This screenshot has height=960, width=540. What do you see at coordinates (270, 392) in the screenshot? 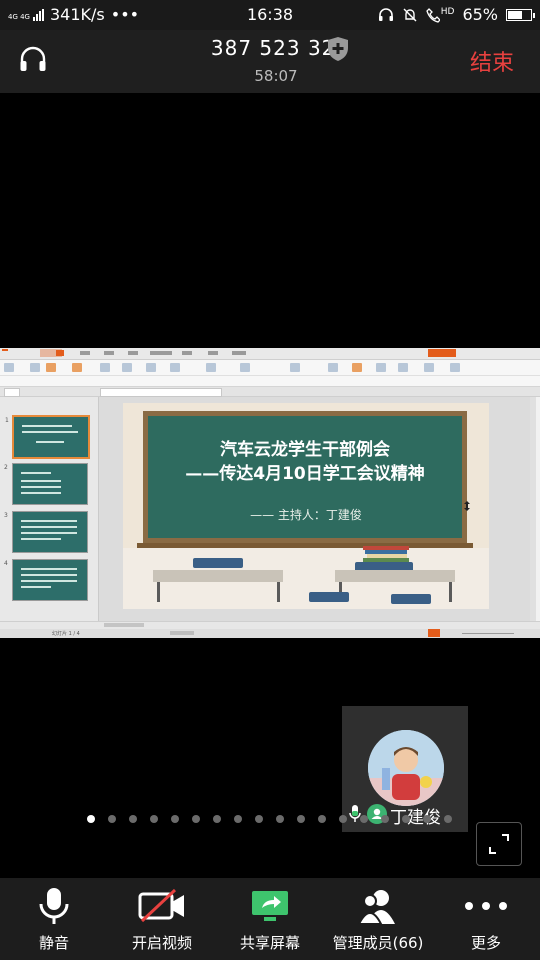
I see `document-tabs` at bounding box center [270, 392].